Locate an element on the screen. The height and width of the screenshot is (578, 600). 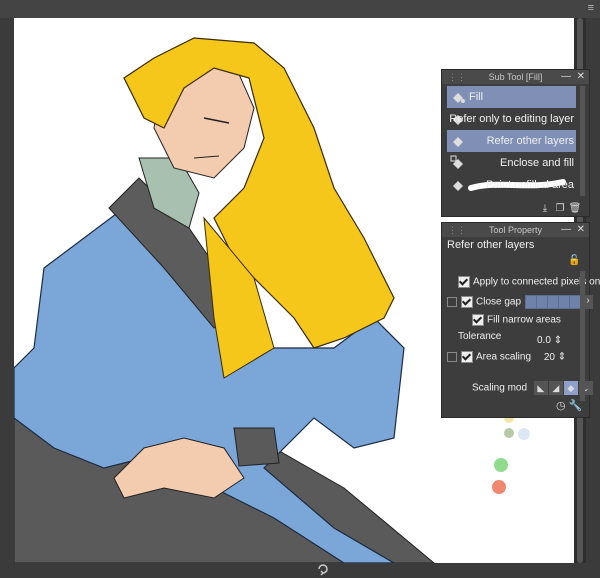
tool-property-footer: ◷ 🔧 is located at coordinates (569, 405).